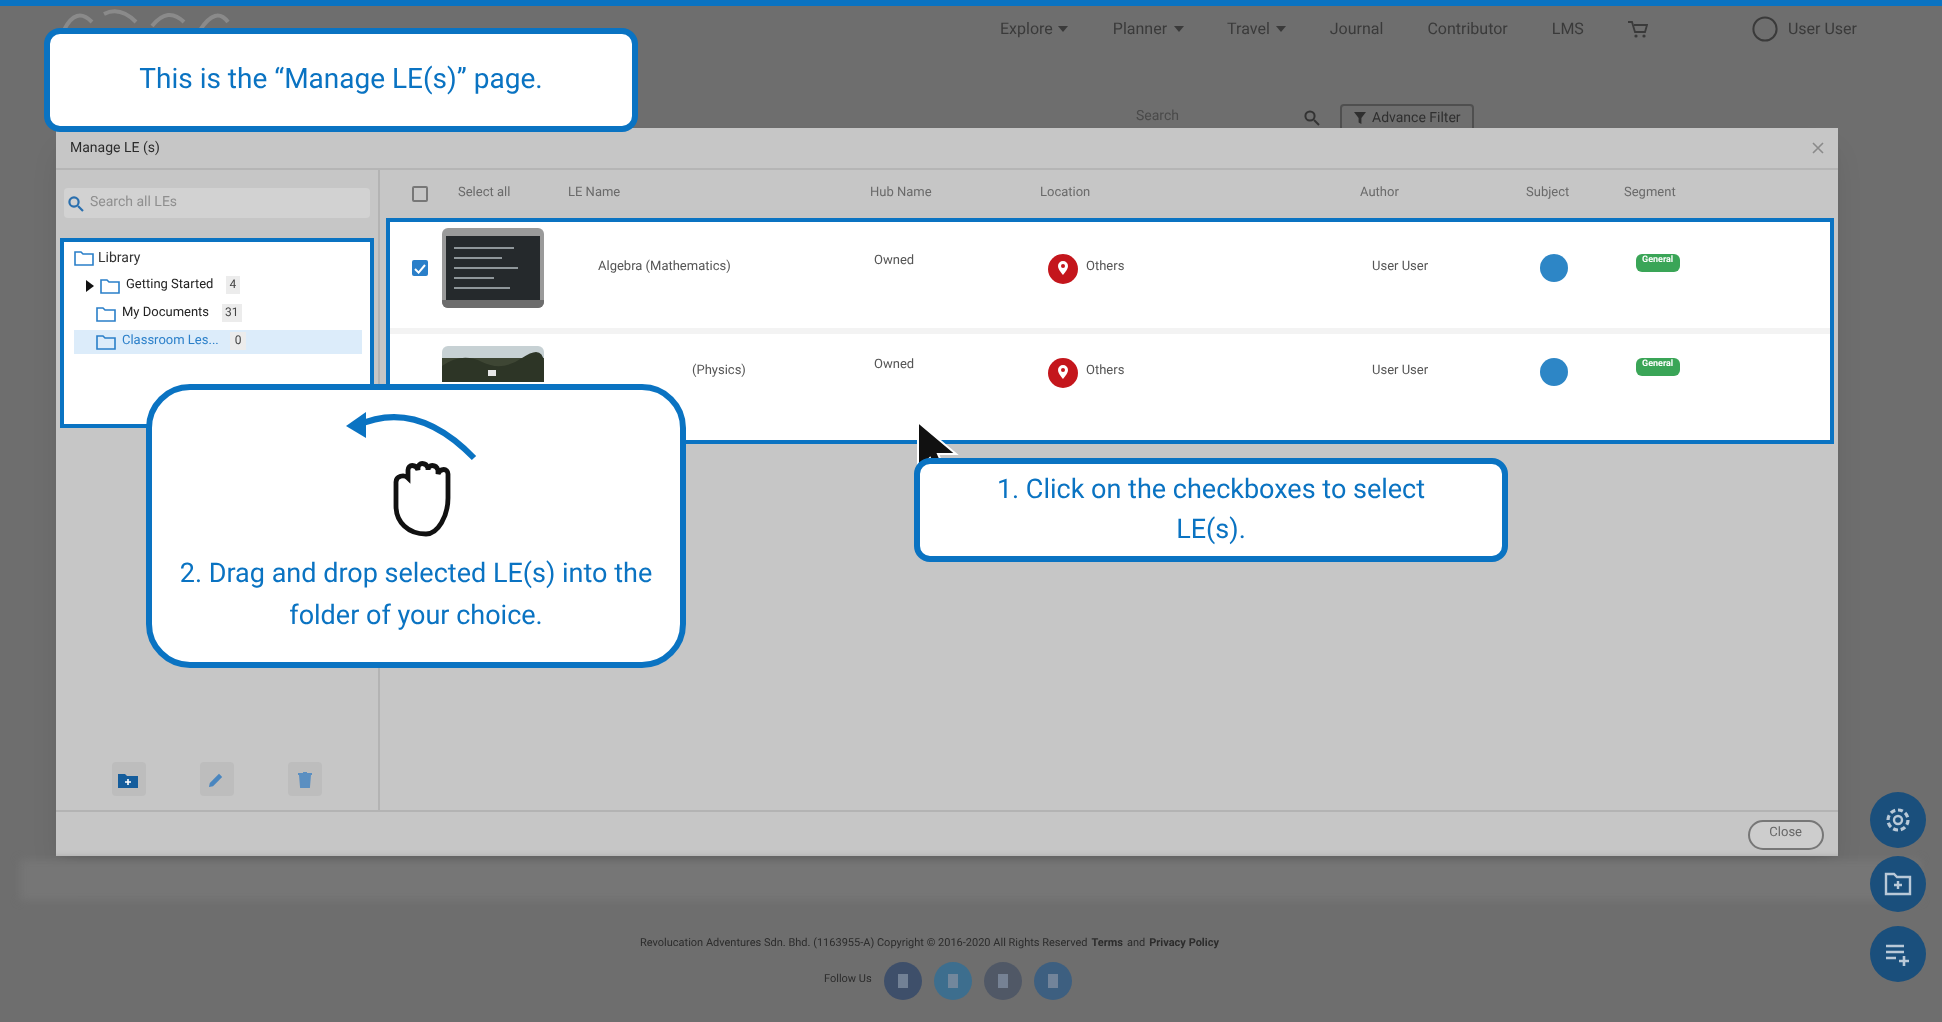 The width and height of the screenshot is (1942, 1022). I want to click on row-checkbox, so click(420, 268).